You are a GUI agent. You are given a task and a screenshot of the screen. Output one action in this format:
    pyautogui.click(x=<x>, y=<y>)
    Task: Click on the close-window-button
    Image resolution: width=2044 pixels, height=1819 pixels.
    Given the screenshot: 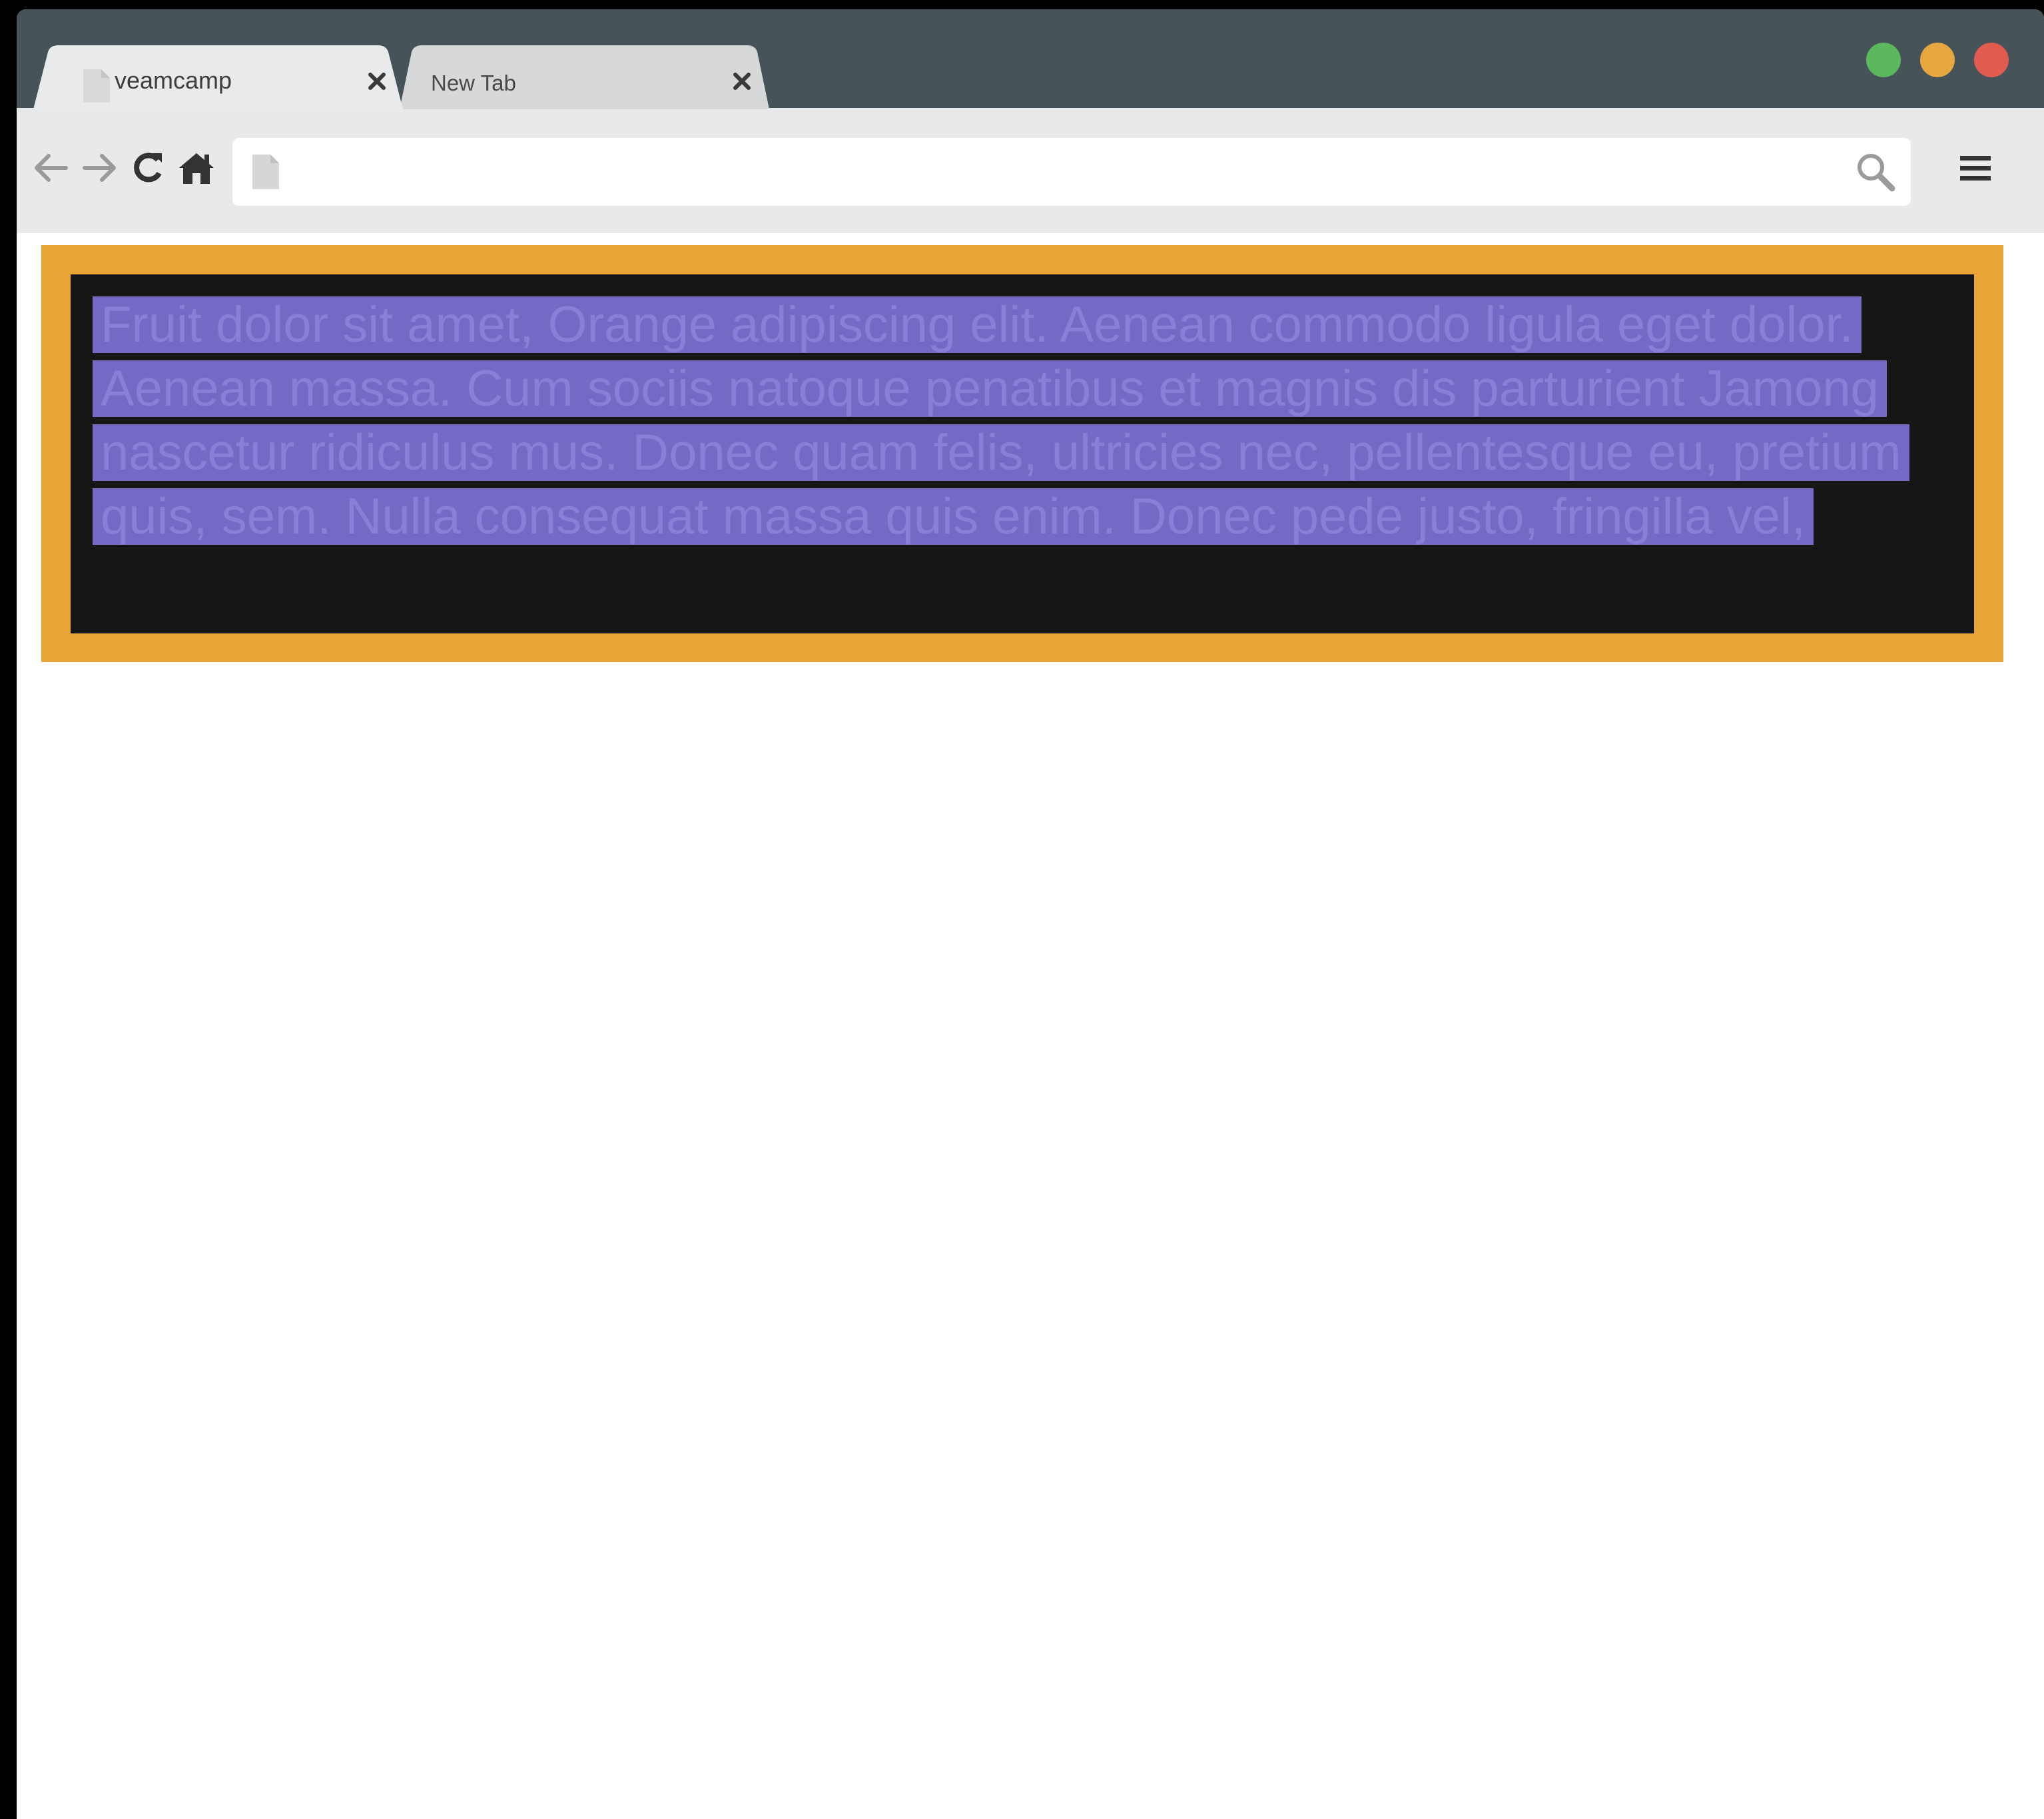 What is the action you would take?
    pyautogui.click(x=1991, y=60)
    